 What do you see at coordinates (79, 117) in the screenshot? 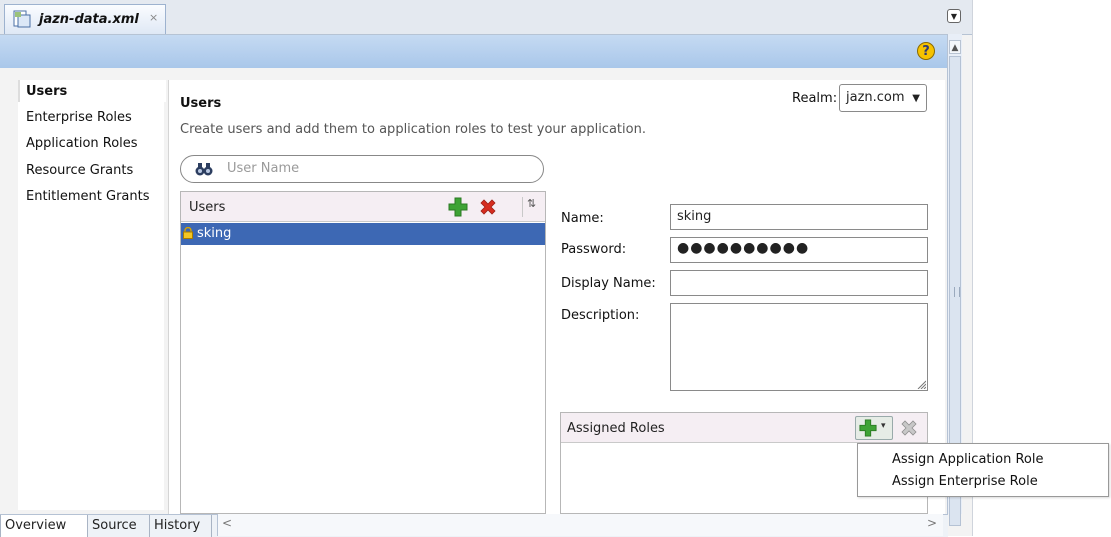
I see `nav-item-enterprise-roles: Enterprise Roles` at bounding box center [79, 117].